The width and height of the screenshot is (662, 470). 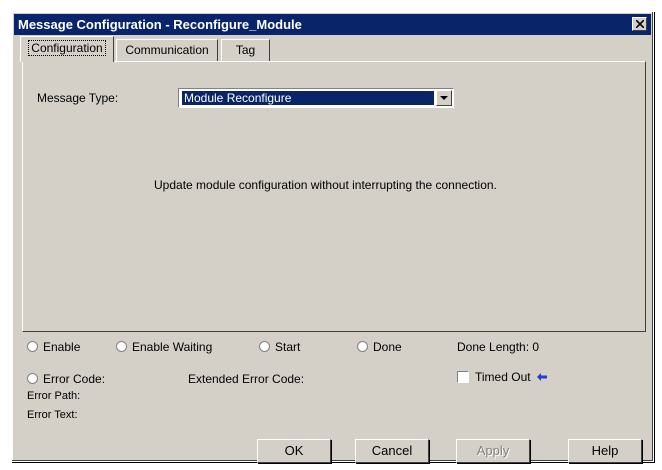 I want to click on enable-waiting-label: Enable Waiting, so click(x=172, y=347).